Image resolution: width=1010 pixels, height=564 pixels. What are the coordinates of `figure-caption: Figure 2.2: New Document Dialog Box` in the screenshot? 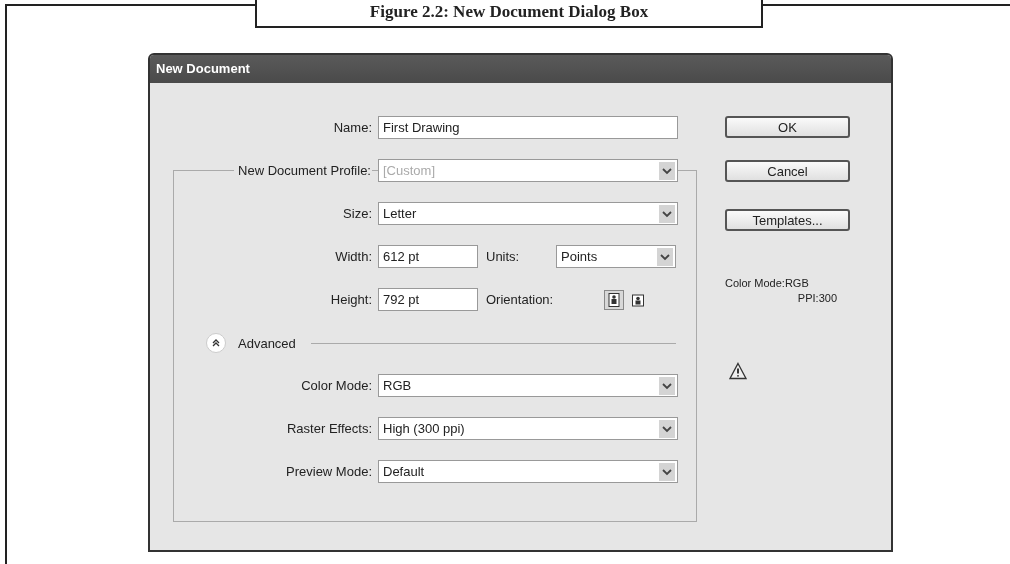 It's located at (509, 14).